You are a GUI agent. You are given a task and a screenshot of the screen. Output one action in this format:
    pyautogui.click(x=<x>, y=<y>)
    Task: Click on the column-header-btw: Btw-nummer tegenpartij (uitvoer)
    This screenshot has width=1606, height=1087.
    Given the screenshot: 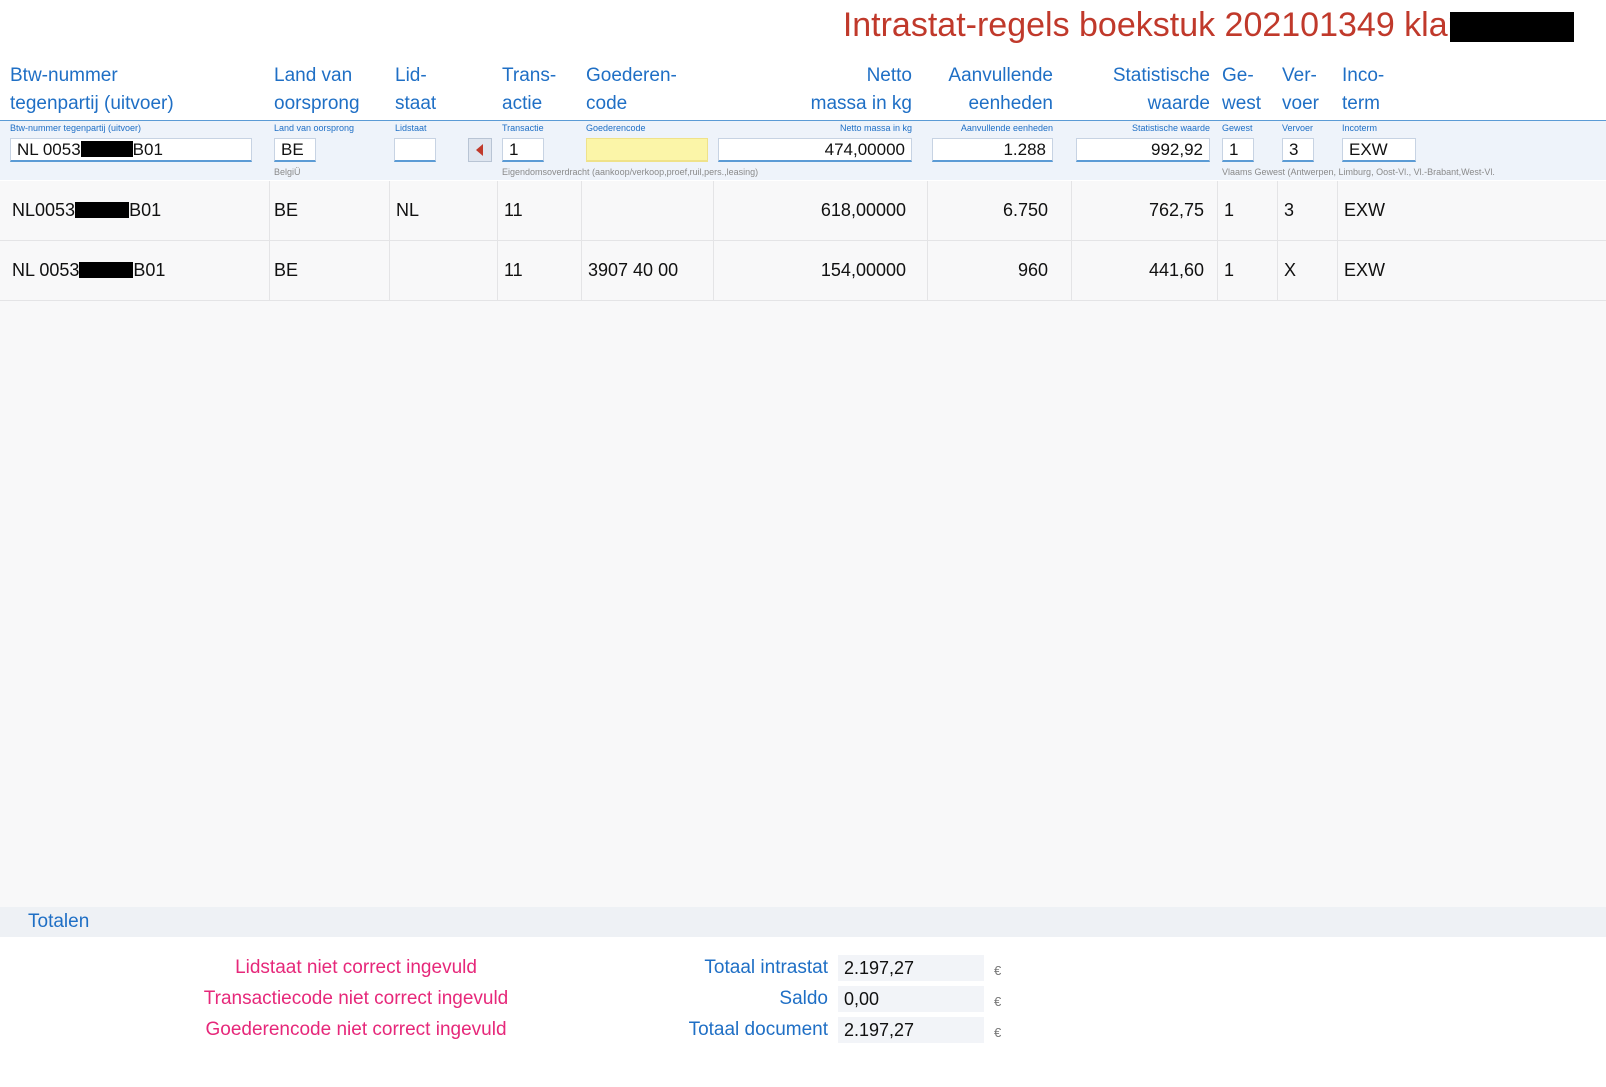 What is the action you would take?
    pyautogui.click(x=92, y=89)
    